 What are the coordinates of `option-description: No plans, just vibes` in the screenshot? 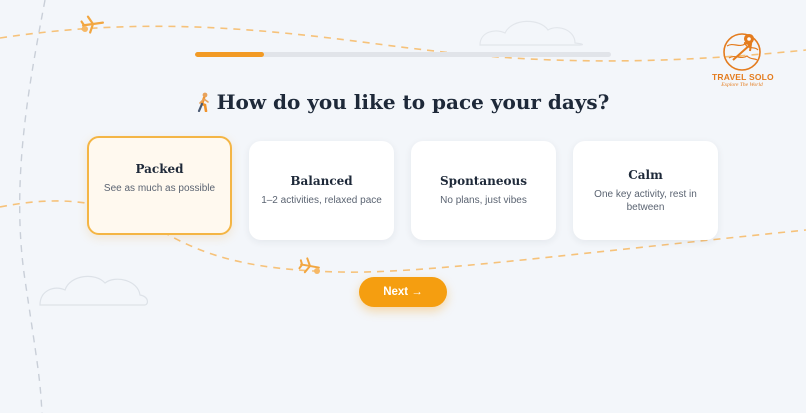 It's located at (483, 200).